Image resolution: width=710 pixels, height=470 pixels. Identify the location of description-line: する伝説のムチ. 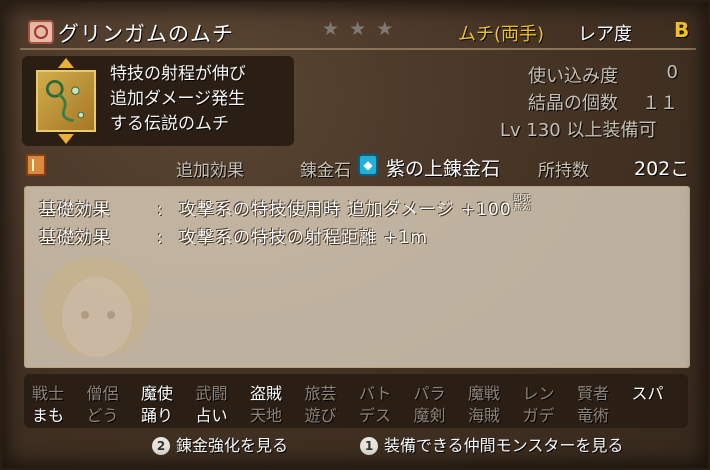
(169, 124).